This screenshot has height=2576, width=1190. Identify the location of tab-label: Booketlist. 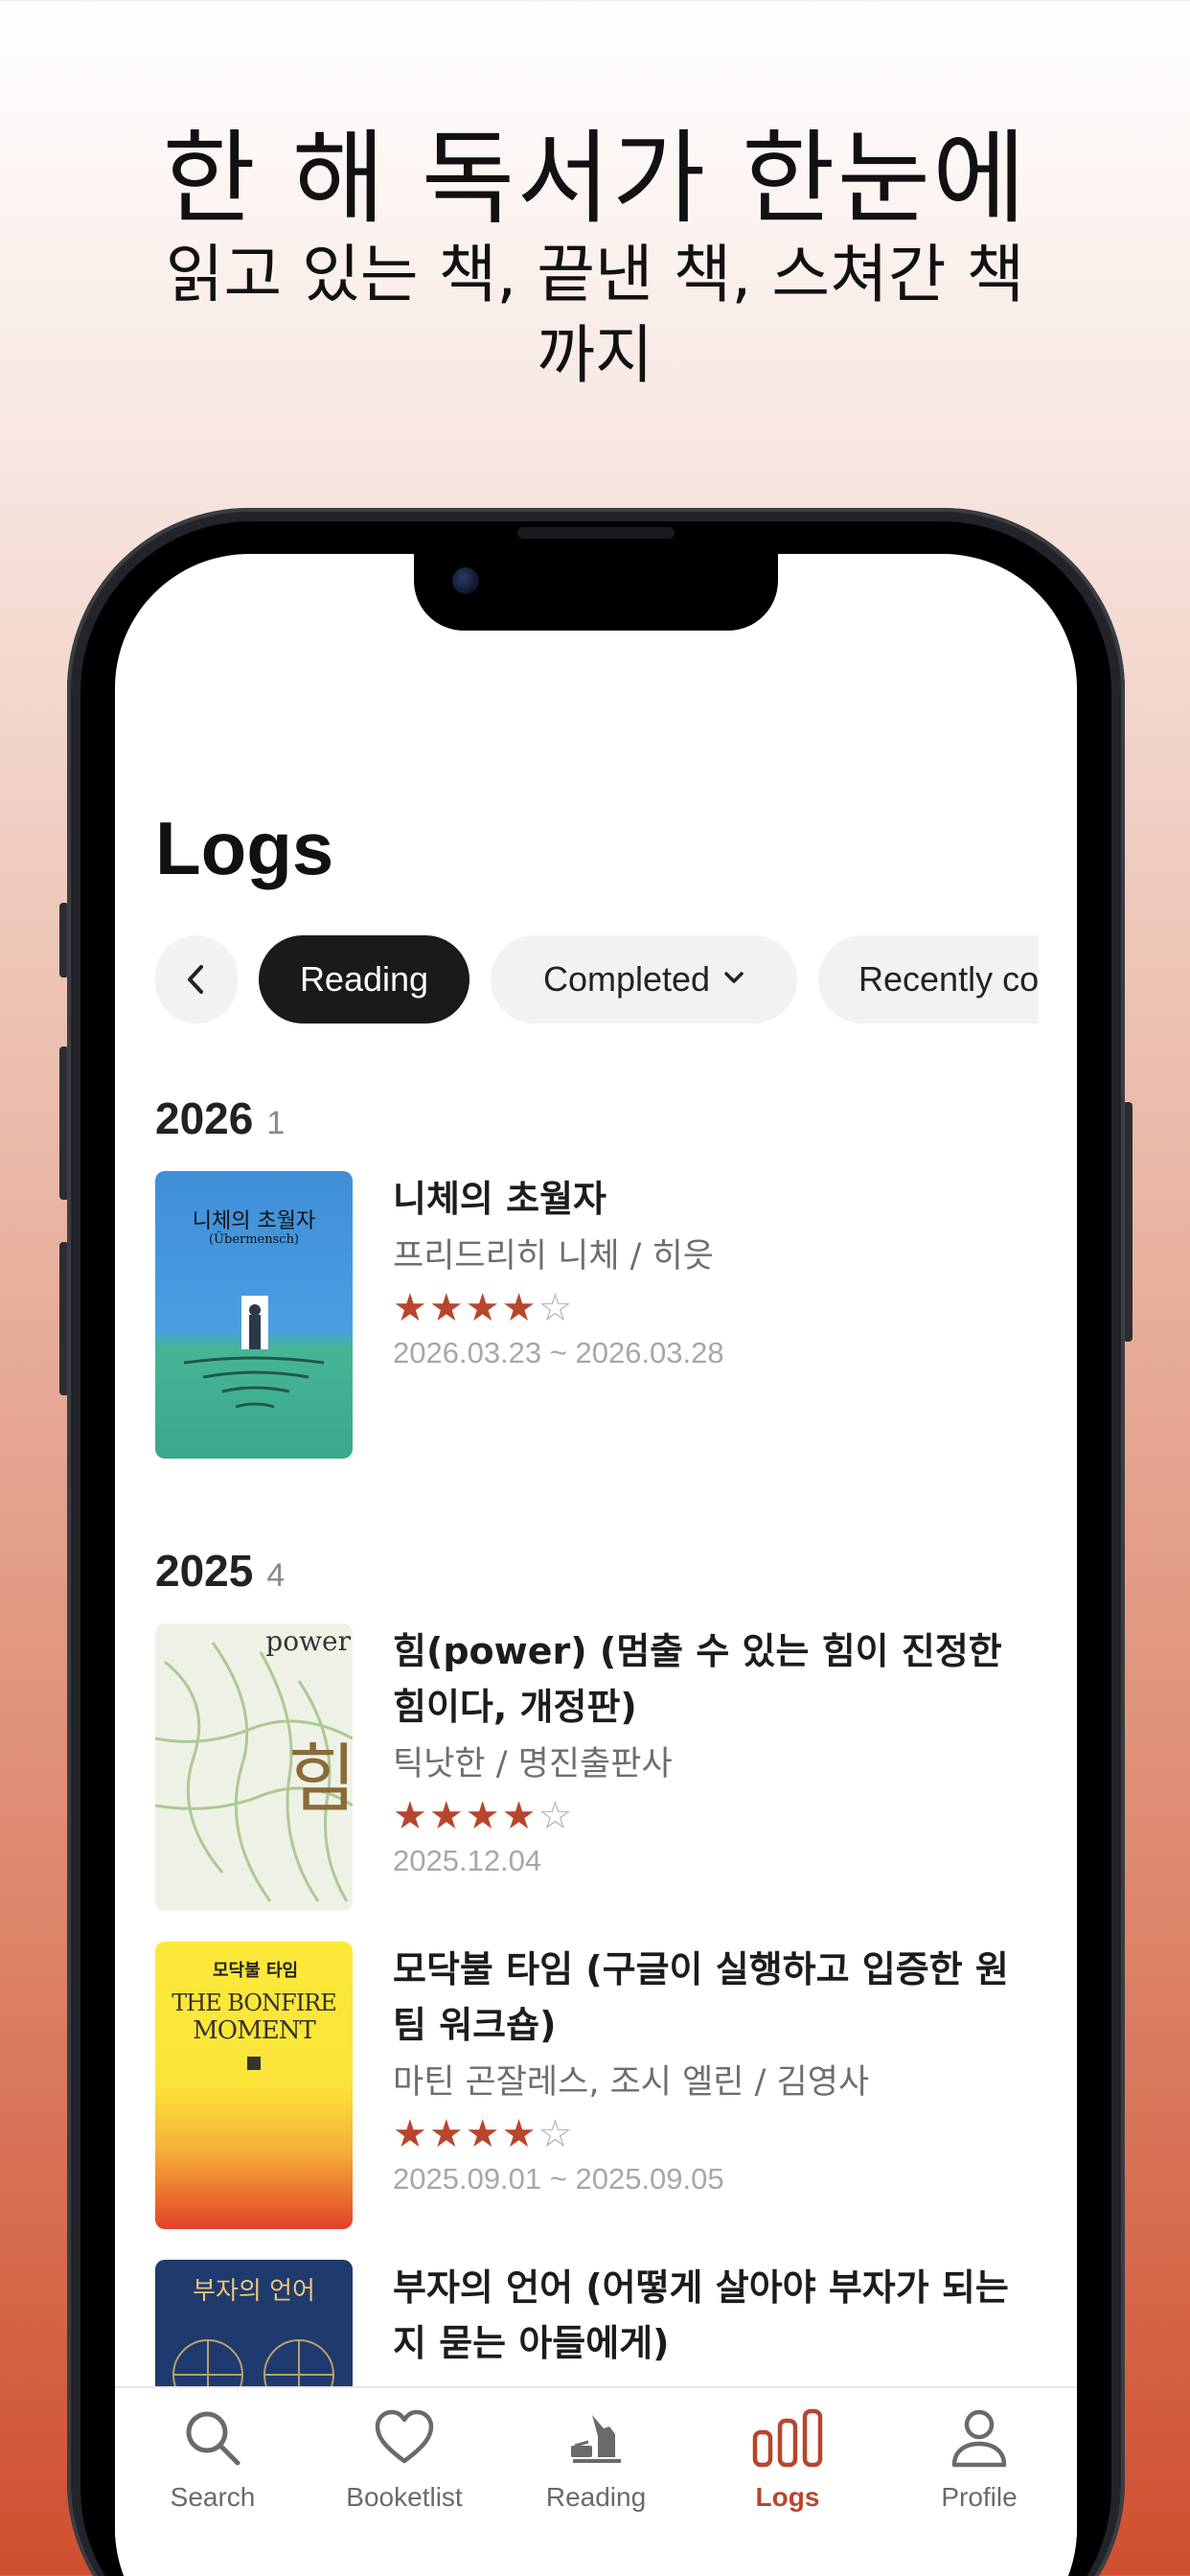
(405, 2497).